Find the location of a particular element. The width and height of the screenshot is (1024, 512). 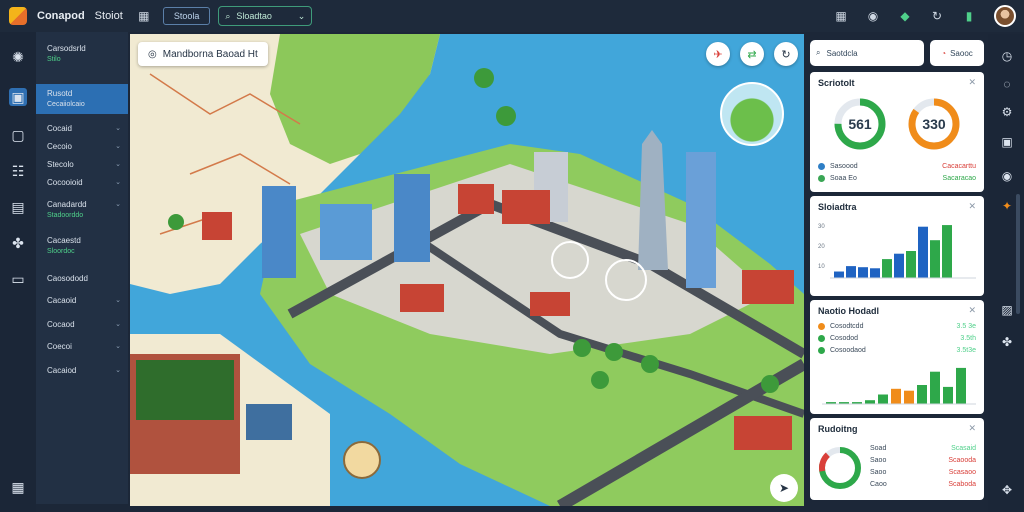

nav-item-9: Cacaoid ⌄ is located at coordinates (82, 300).